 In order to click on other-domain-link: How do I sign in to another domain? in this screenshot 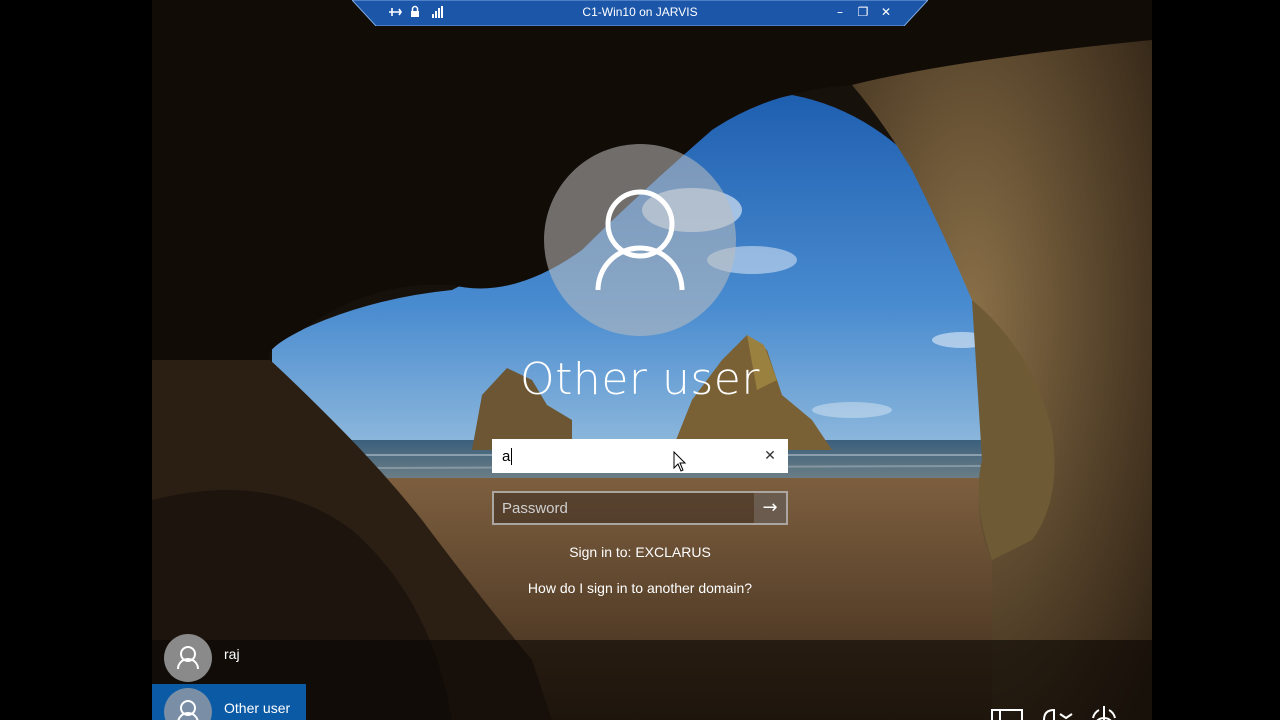, I will do `click(640, 588)`.